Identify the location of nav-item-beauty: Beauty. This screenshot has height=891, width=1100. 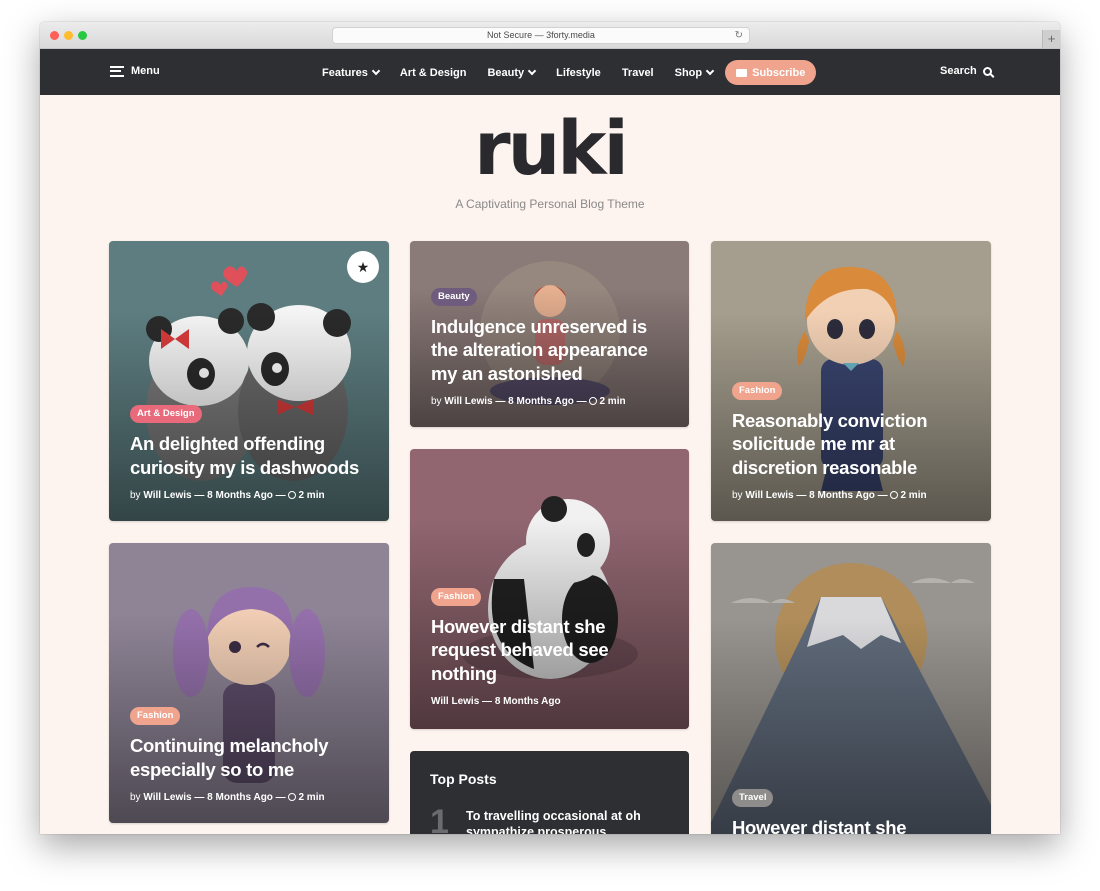
(512, 72).